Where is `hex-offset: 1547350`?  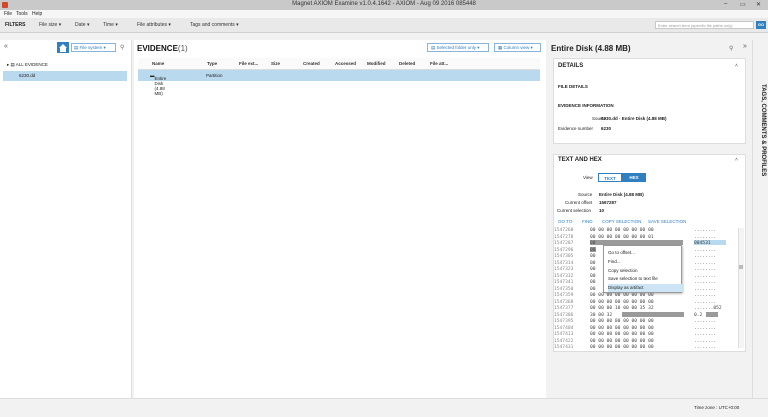 hex-offset: 1547350 is located at coordinates (564, 289).